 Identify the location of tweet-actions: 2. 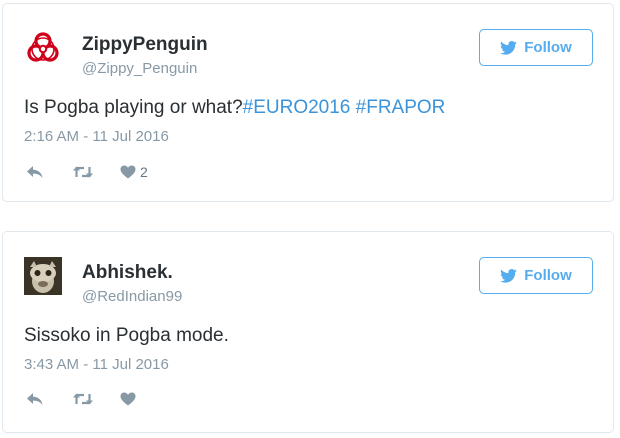
(87, 172).